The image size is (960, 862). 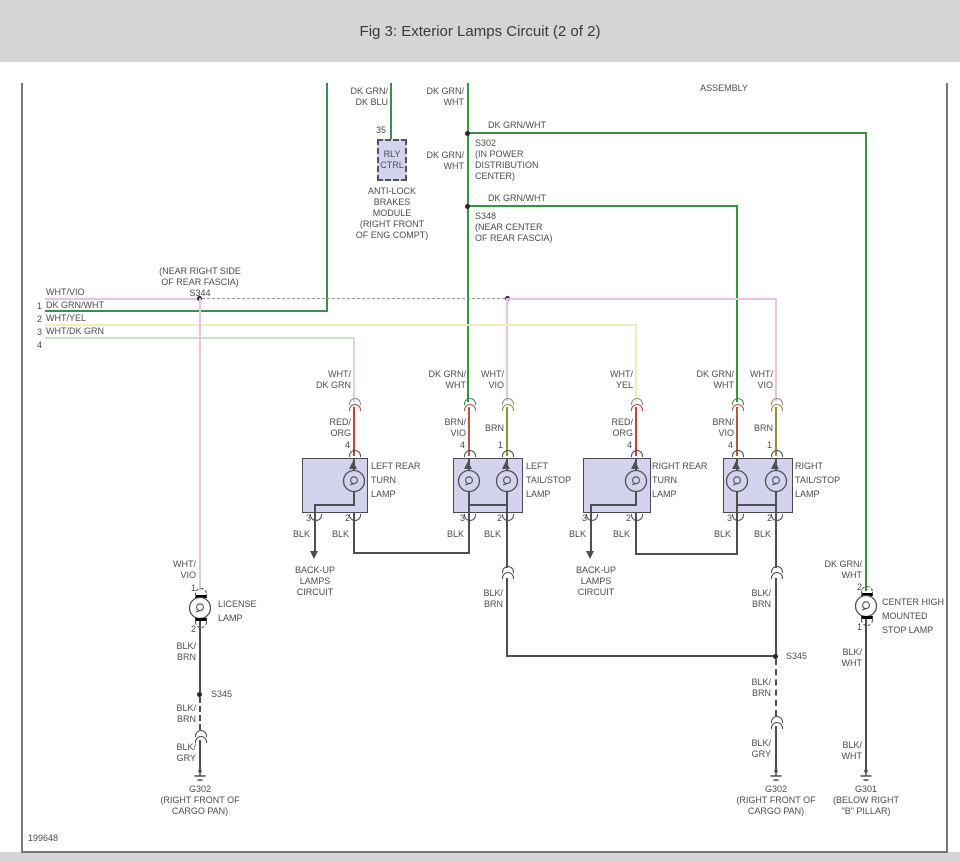 I want to click on wire-label-red-org-2: RED/ ORG, so click(x=622, y=427).